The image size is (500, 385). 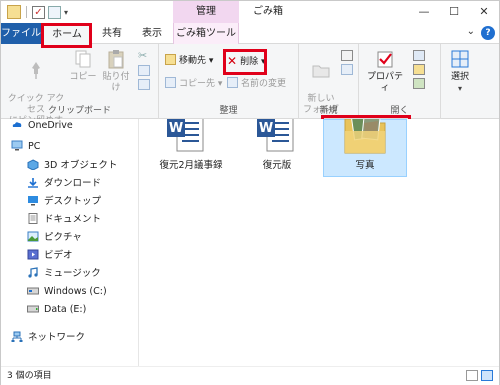 I want to click on rename-icon, so click(x=232, y=82).